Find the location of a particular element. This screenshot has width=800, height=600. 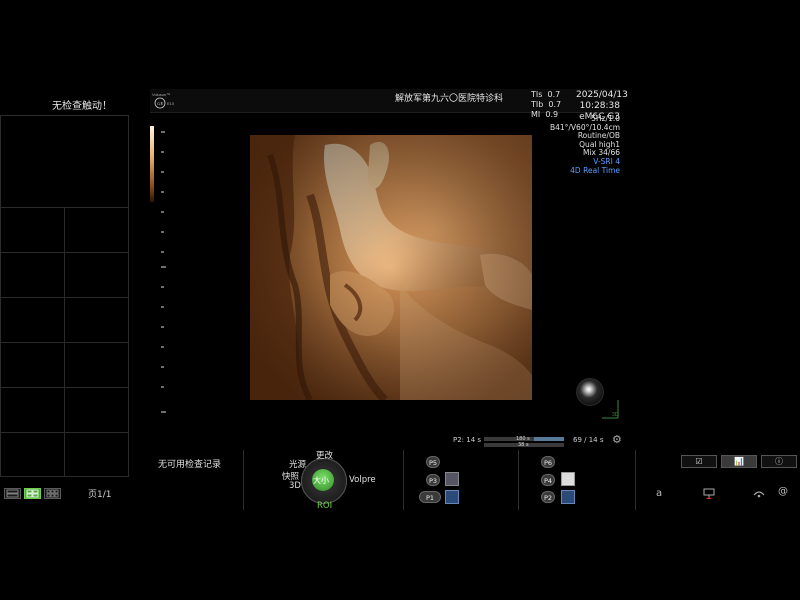

orientation-axis-icon: 3D is located at coordinates (610, 409).